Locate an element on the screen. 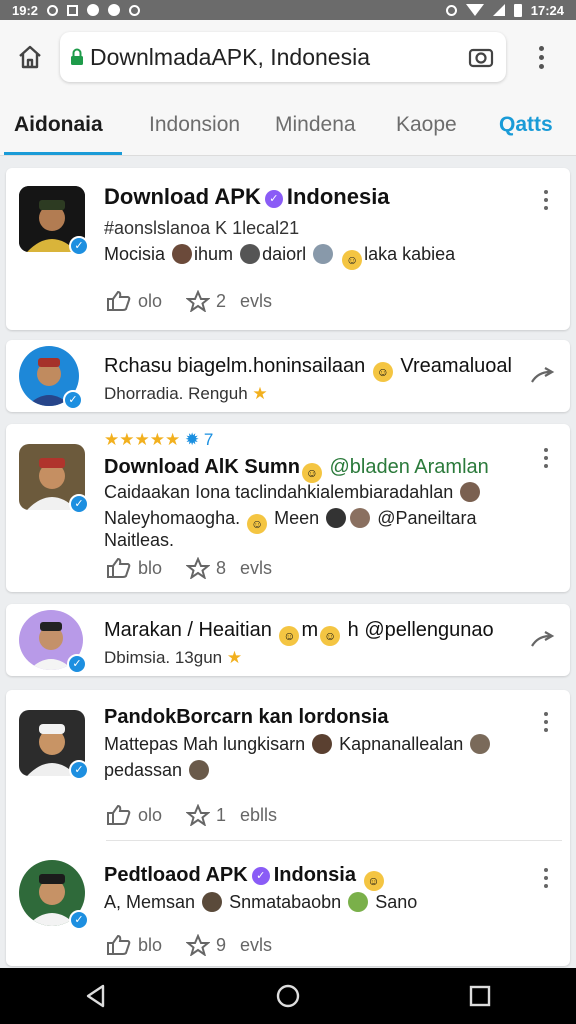 The height and width of the screenshot is (1024, 576). signal-icon is located at coordinates (498, 10).